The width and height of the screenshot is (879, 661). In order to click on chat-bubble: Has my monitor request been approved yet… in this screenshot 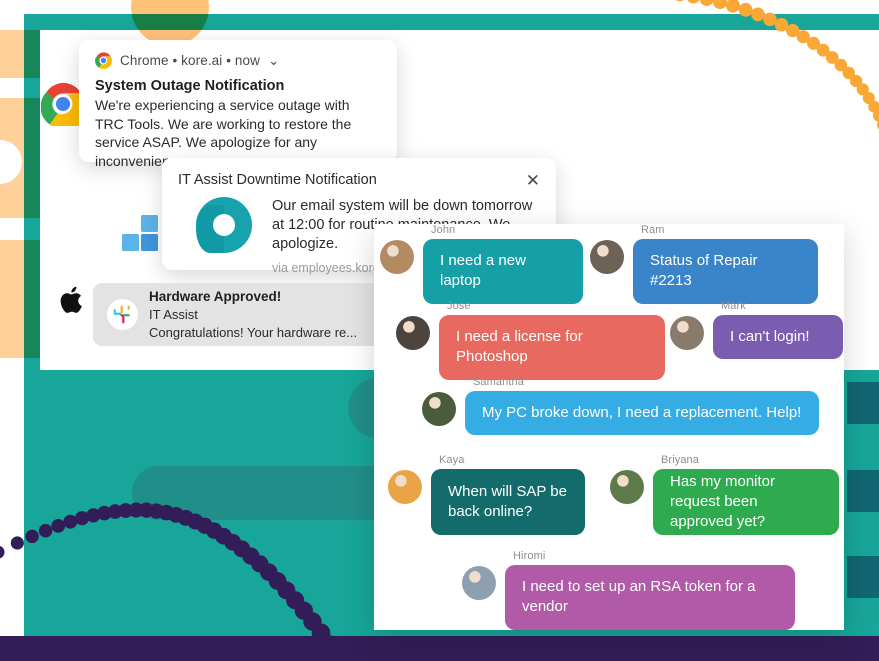, I will do `click(746, 502)`.